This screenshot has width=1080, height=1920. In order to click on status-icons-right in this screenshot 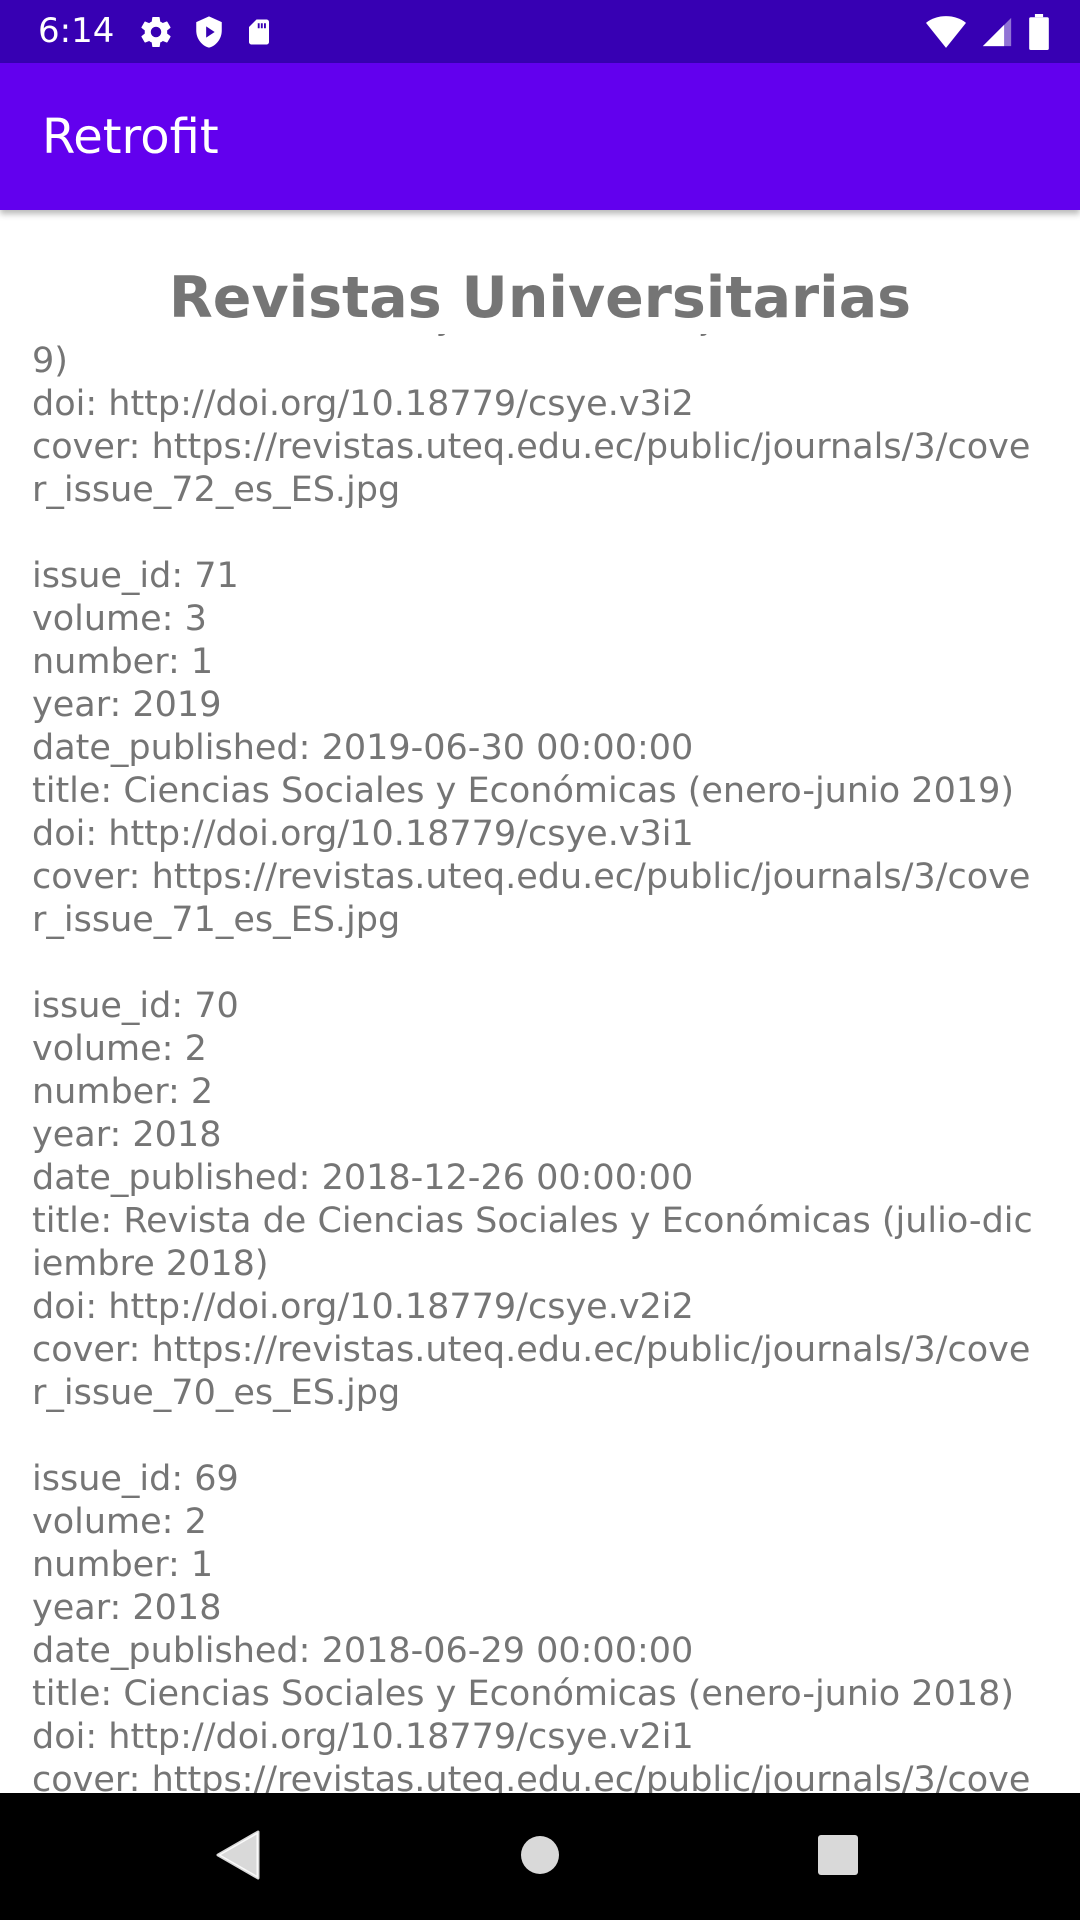, I will do `click(988, 32)`.